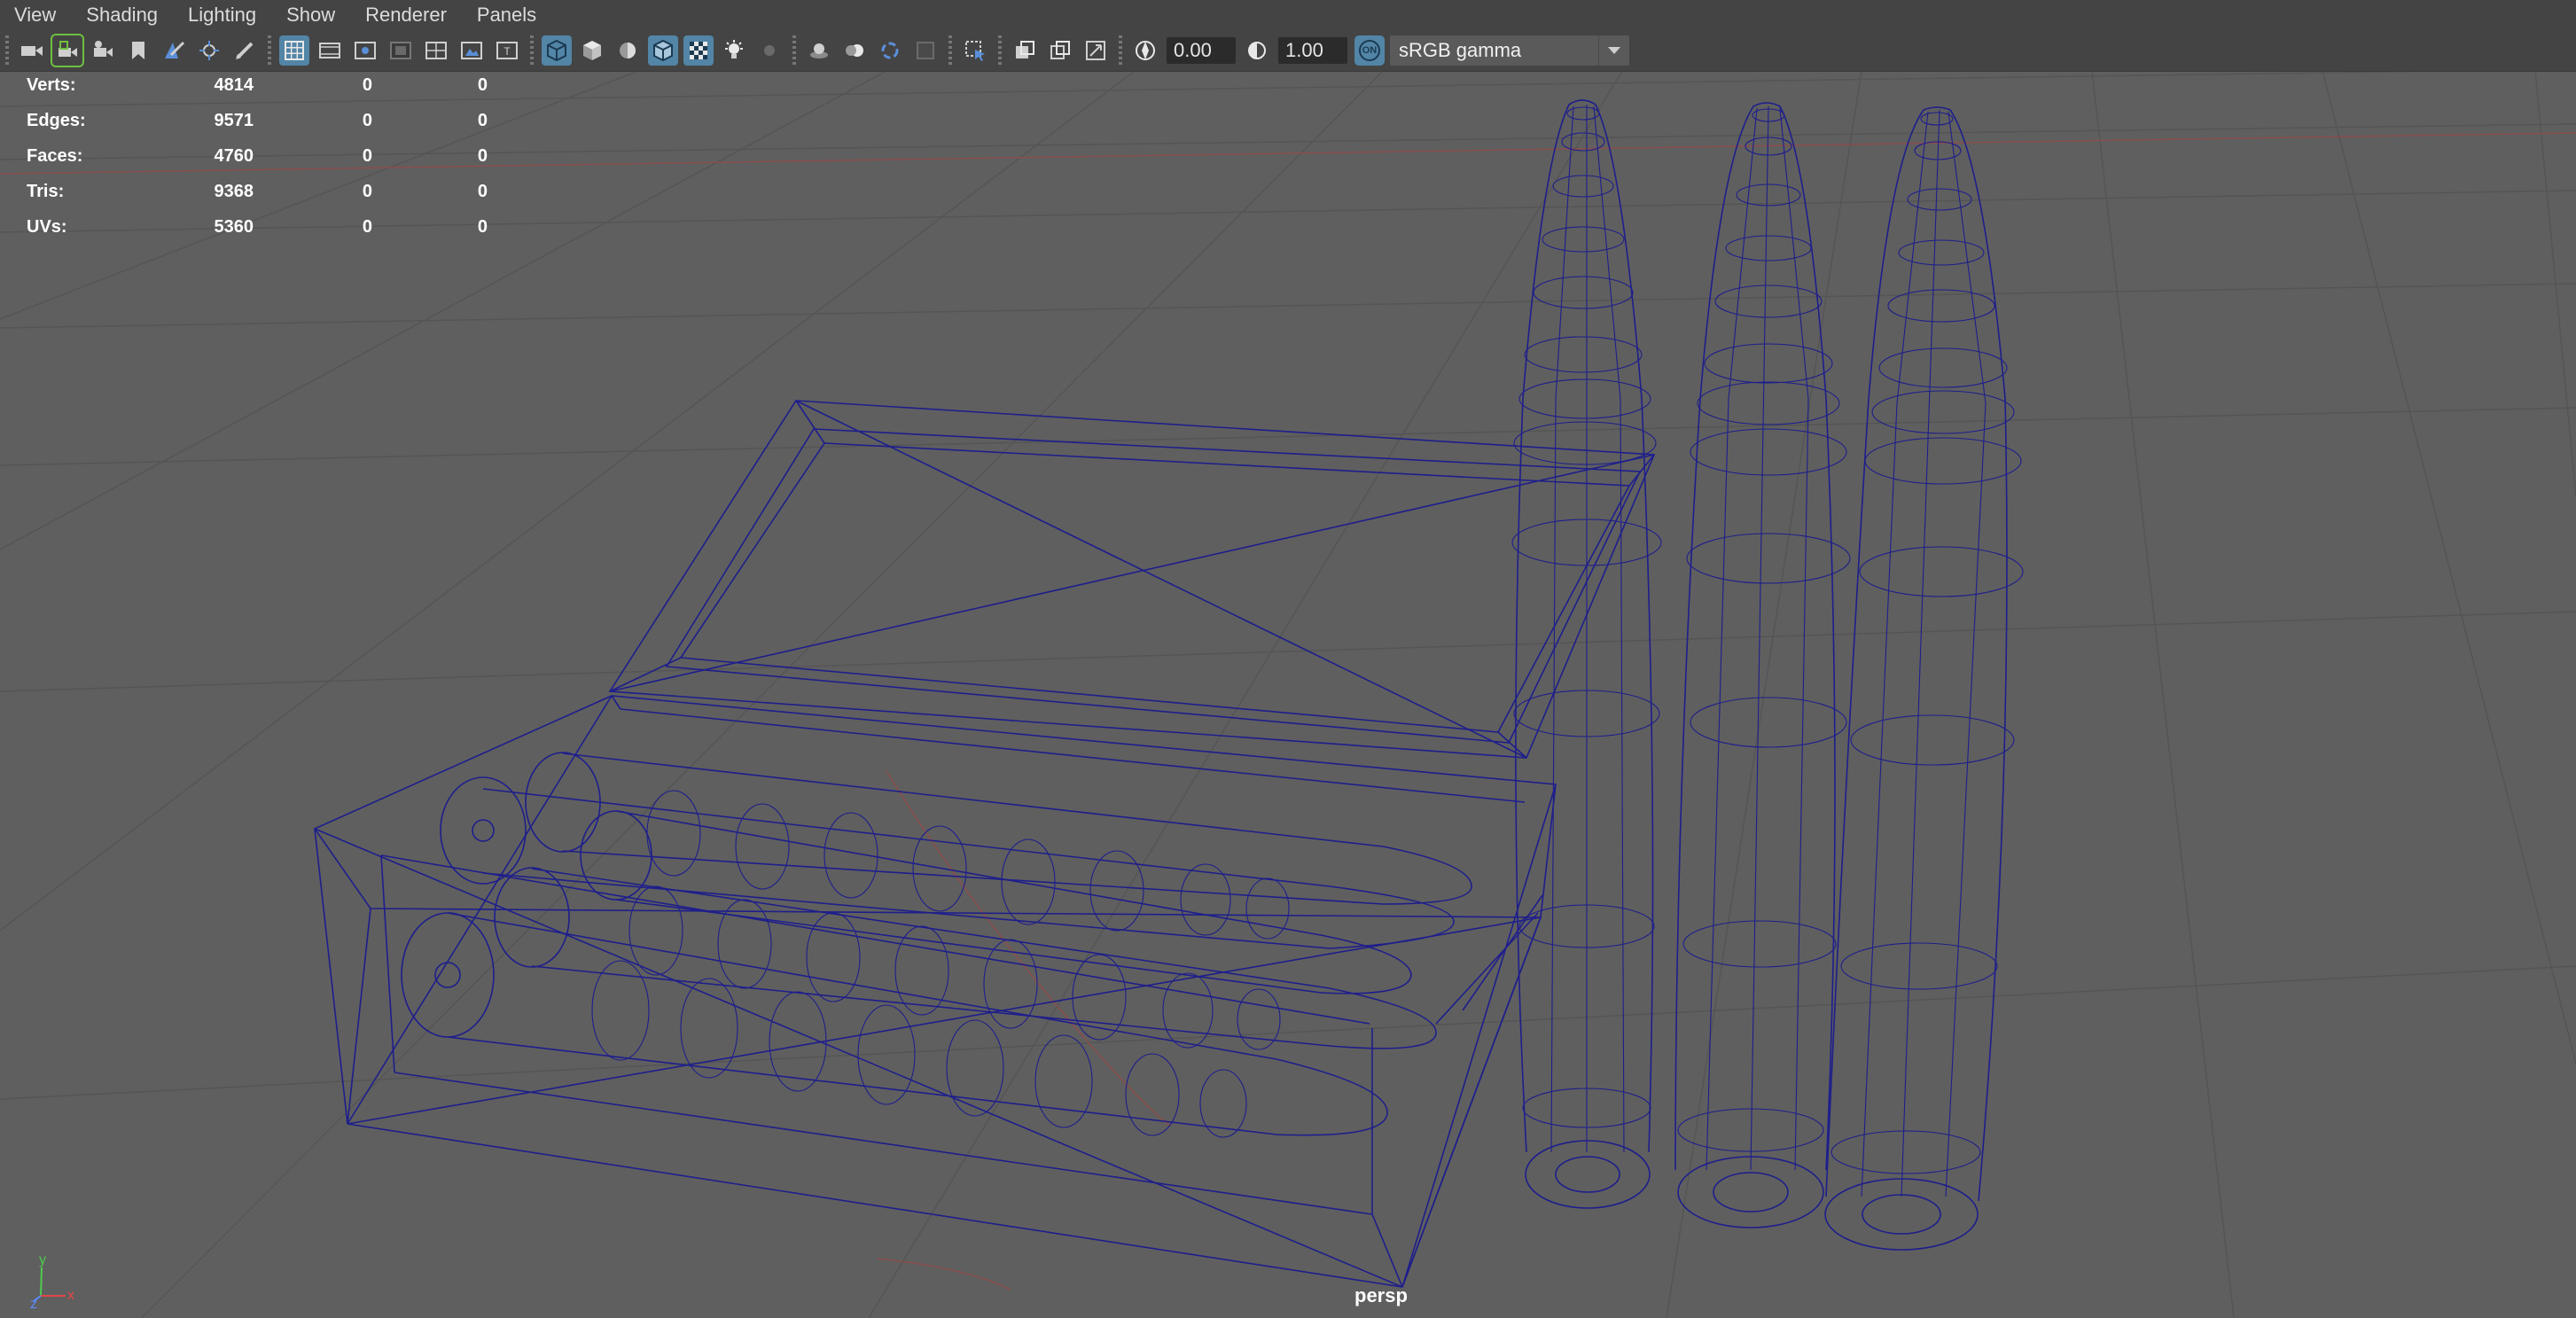 The image size is (2576, 1318). What do you see at coordinates (1312, 50) in the screenshot?
I see `gamma-field: 1.00` at bounding box center [1312, 50].